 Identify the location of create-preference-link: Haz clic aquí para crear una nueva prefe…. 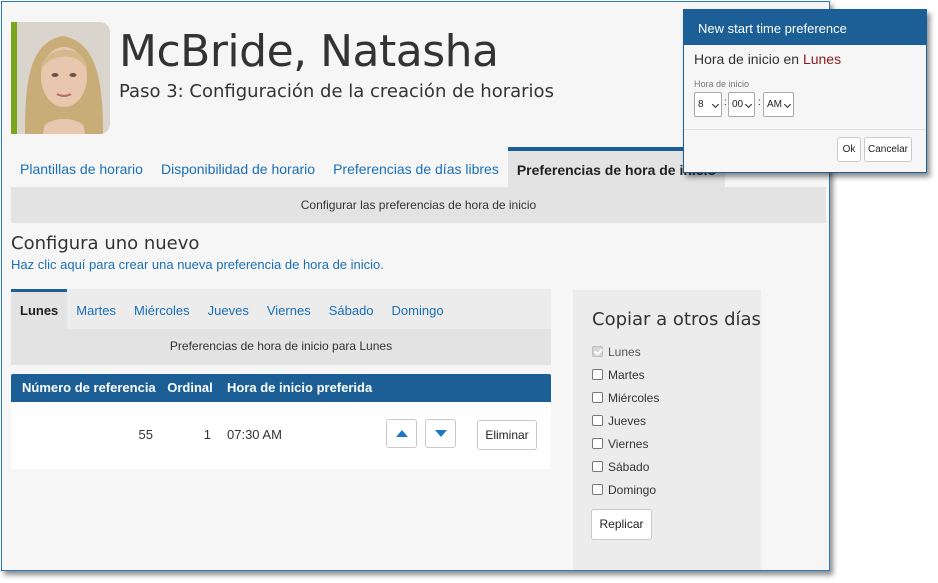
(197, 264).